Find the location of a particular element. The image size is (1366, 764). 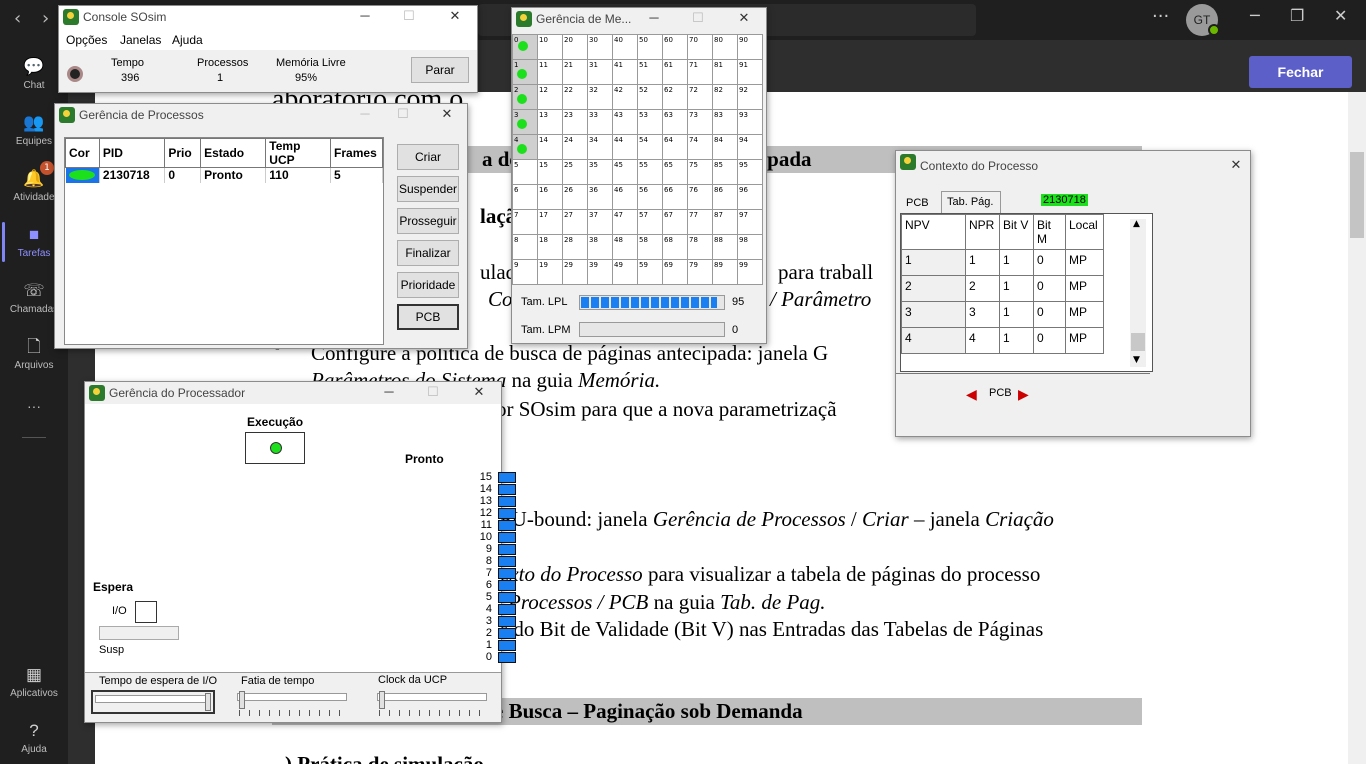

suspender-button: Suspender is located at coordinates (428, 189).